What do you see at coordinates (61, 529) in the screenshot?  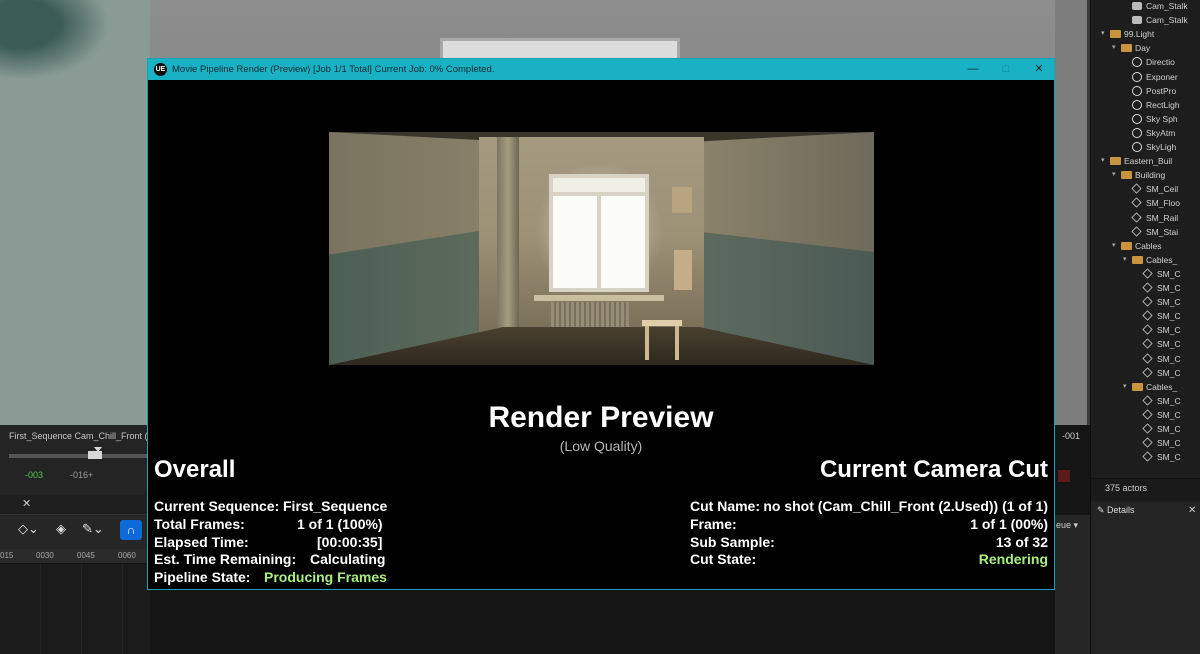 I see `transform-tool-icon: ◈` at bounding box center [61, 529].